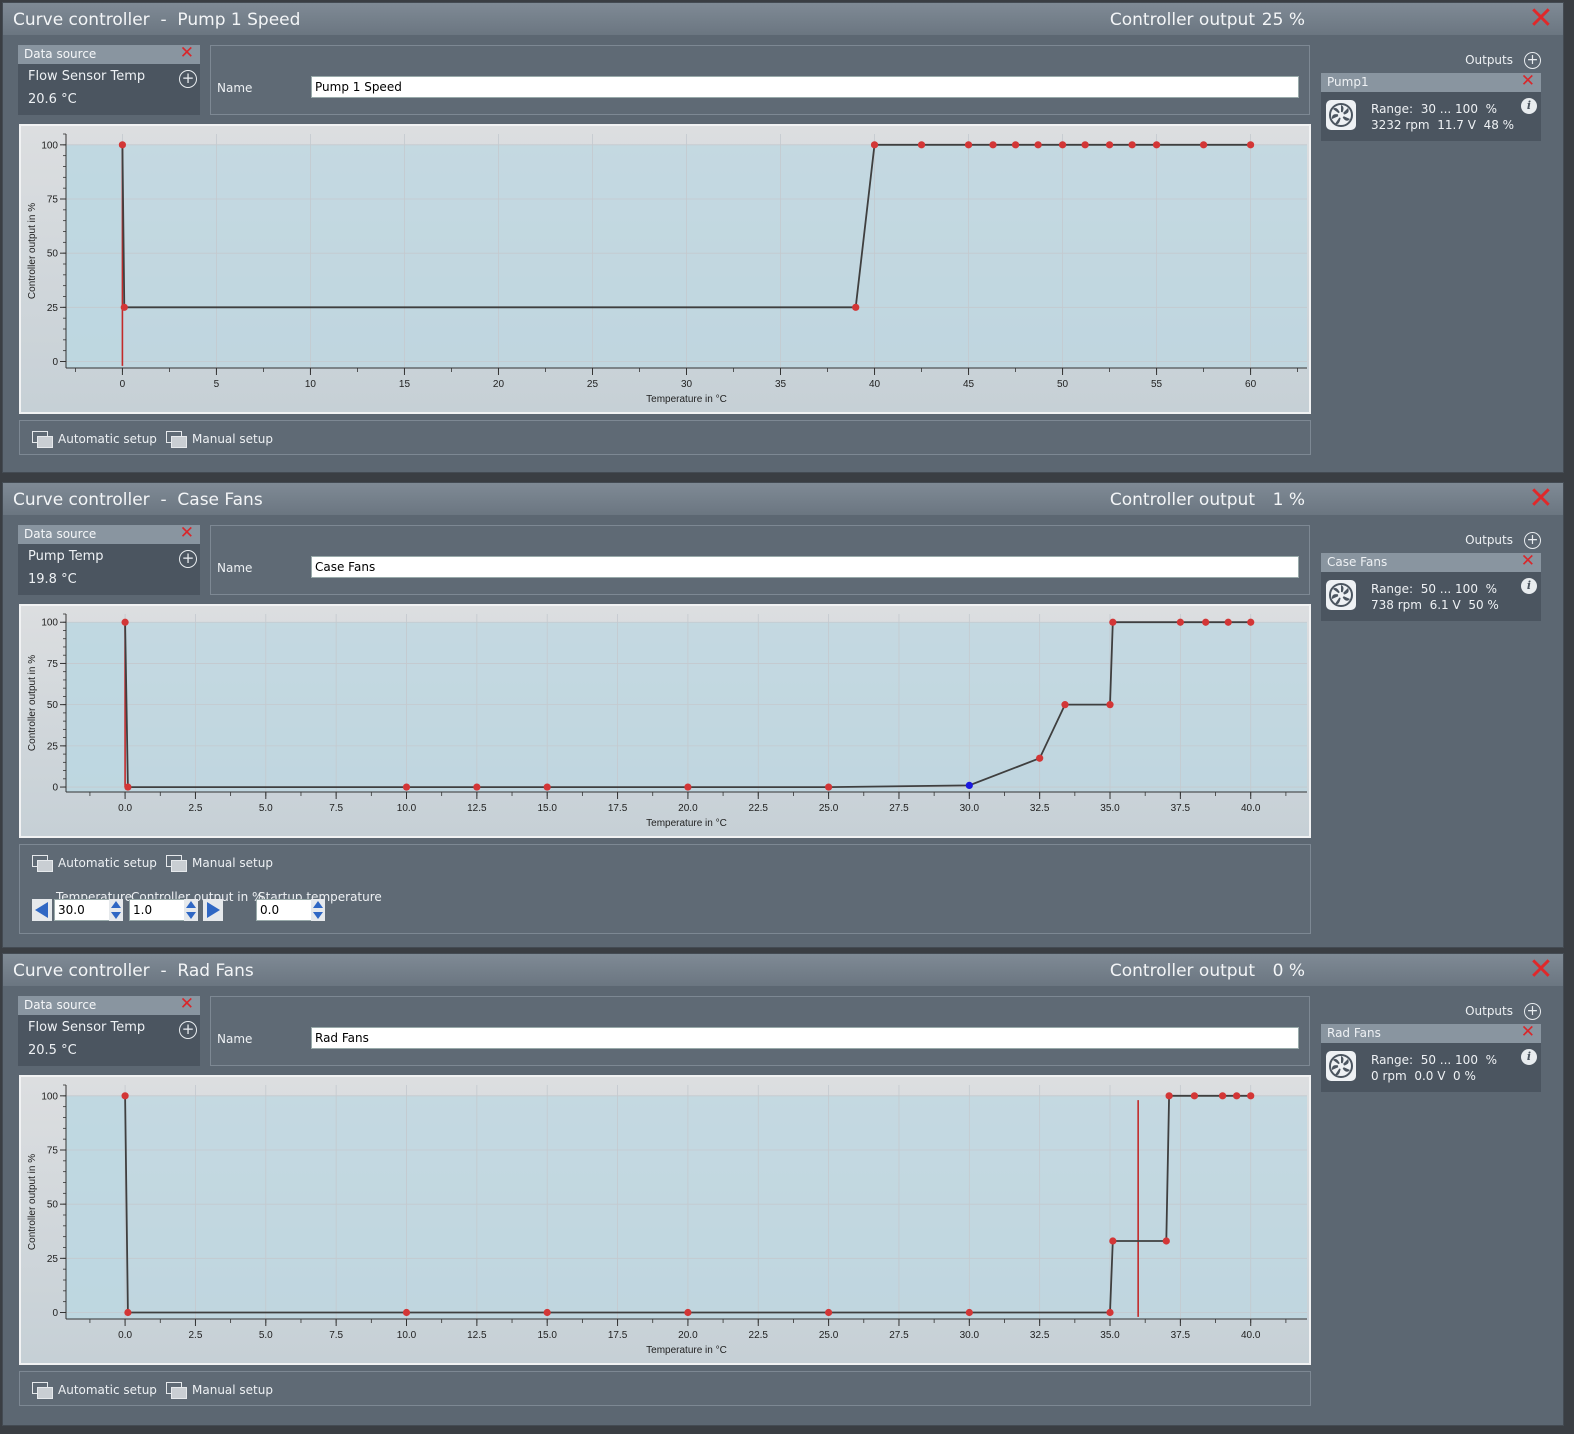 Image resolution: width=1574 pixels, height=1434 pixels. I want to click on data-source-sensor: Pump Temp, so click(66, 556).